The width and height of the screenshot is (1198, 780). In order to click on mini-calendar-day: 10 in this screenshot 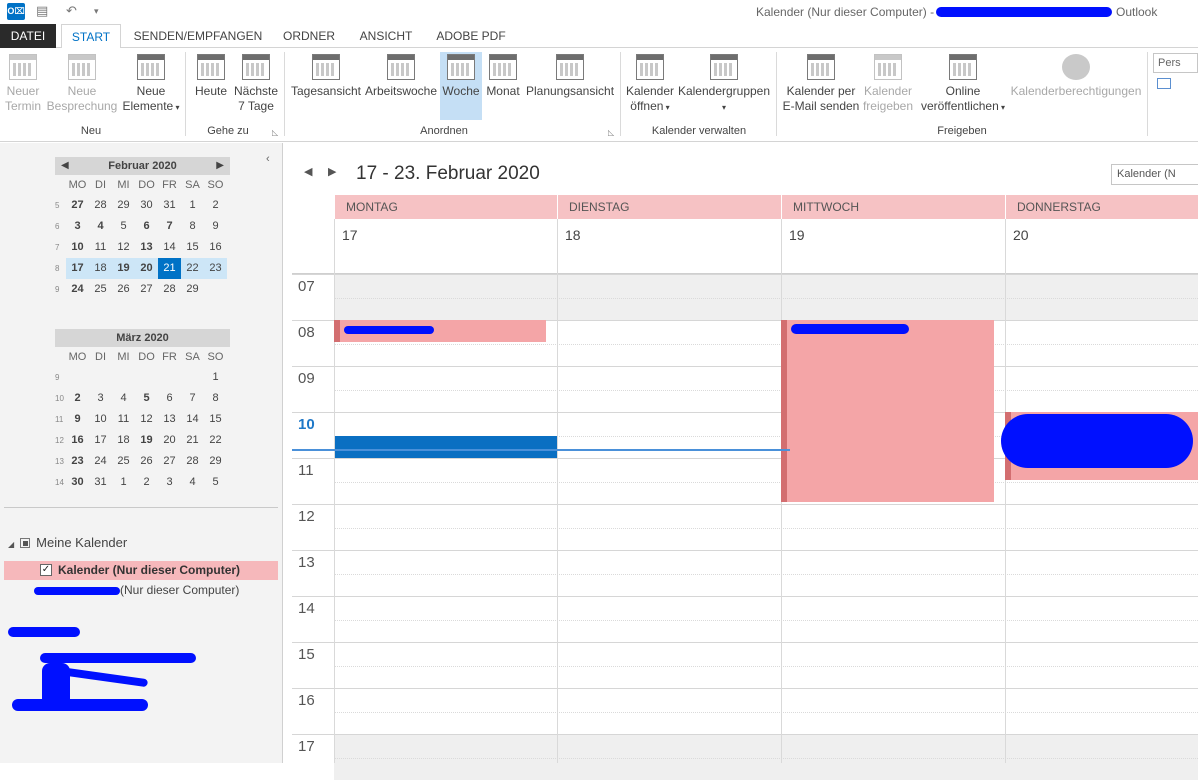, I will do `click(100, 419)`.